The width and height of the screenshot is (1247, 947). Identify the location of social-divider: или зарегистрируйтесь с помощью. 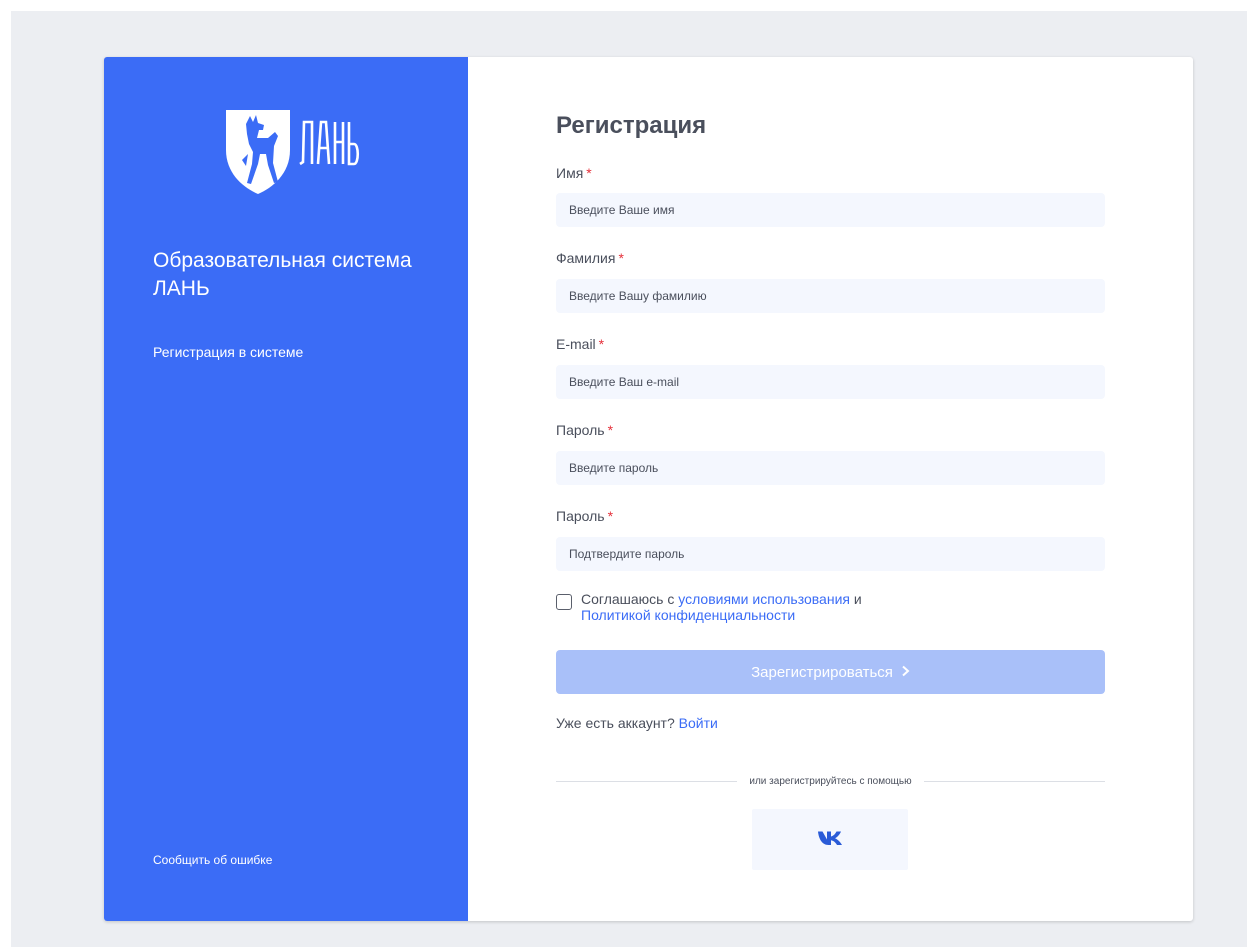
(830, 782).